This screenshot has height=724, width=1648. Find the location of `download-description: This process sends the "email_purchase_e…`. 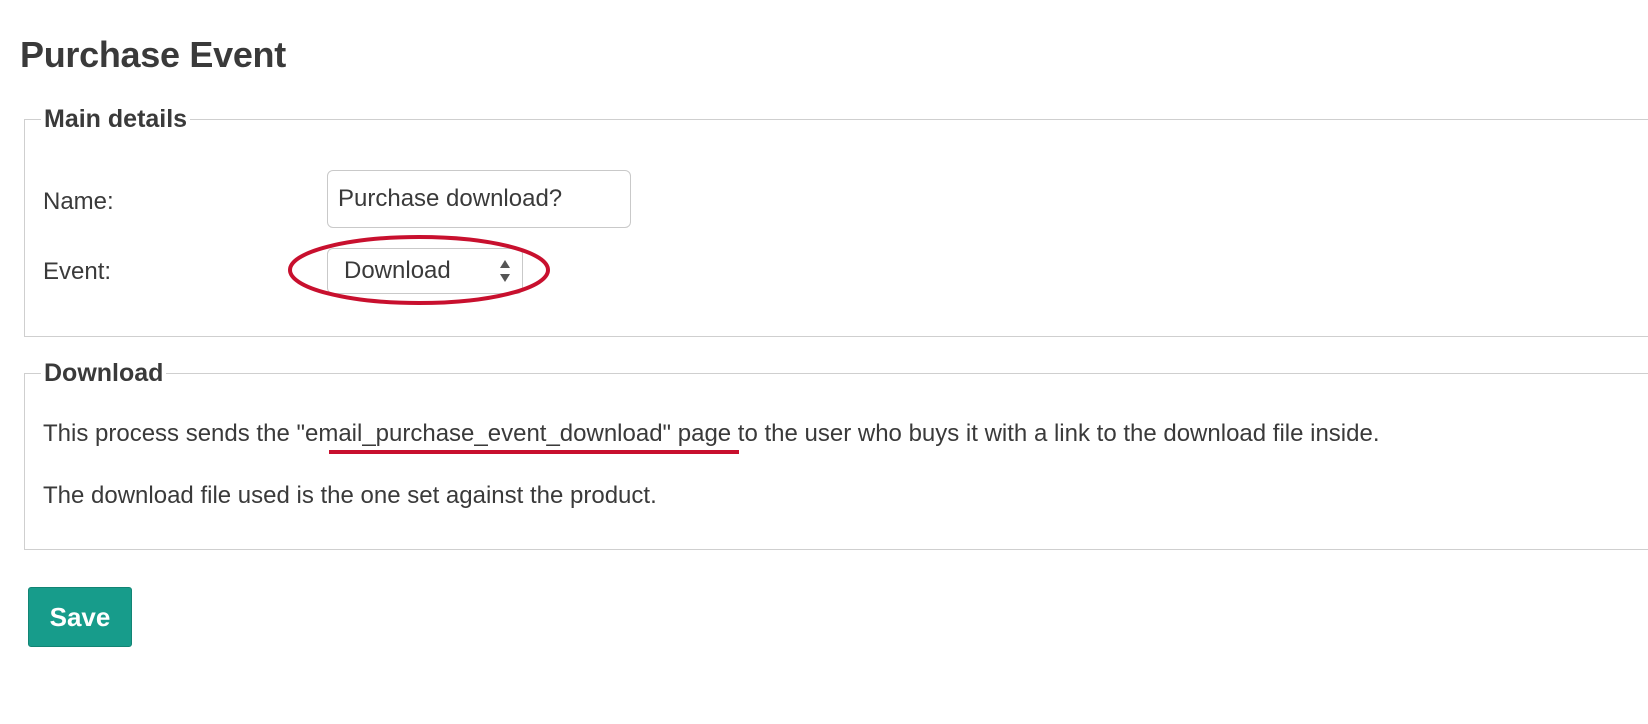

download-description: This process sends the "email_purchase_e… is located at coordinates (711, 433).